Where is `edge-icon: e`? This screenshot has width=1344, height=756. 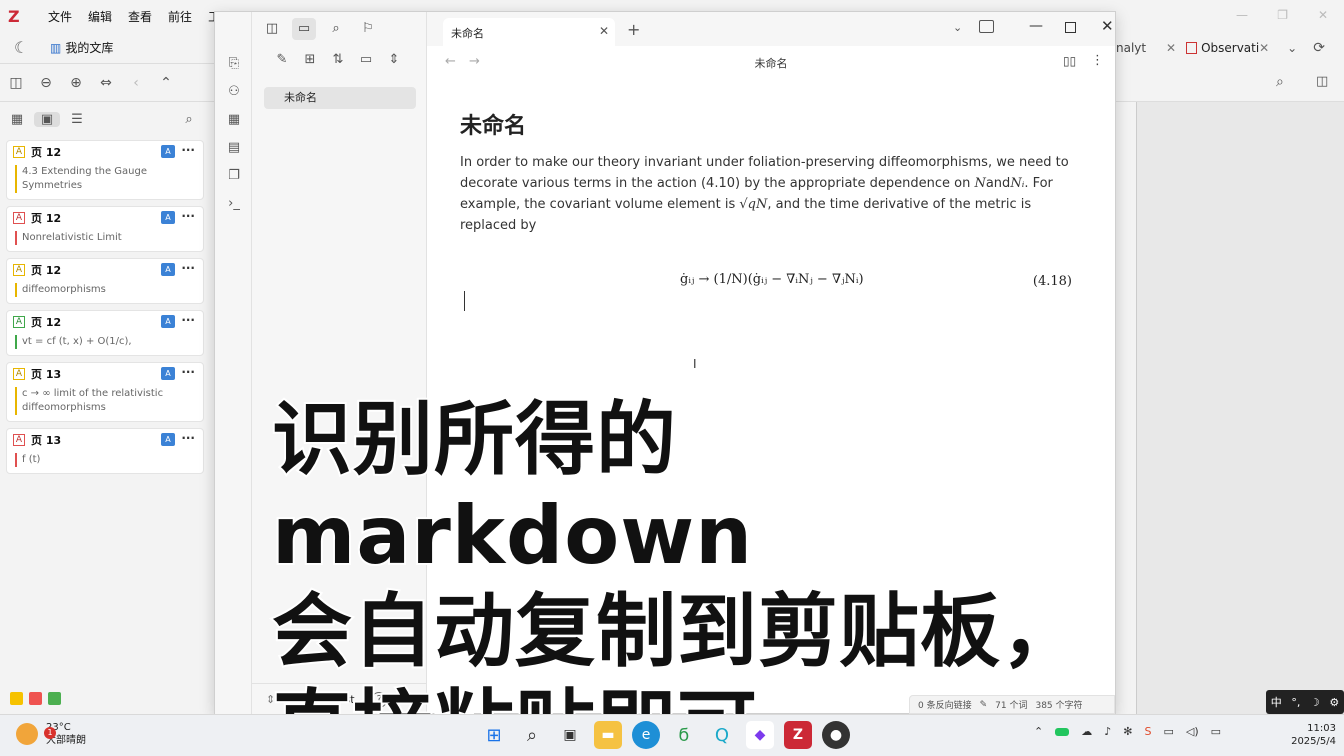
edge-icon: e is located at coordinates (646, 735).